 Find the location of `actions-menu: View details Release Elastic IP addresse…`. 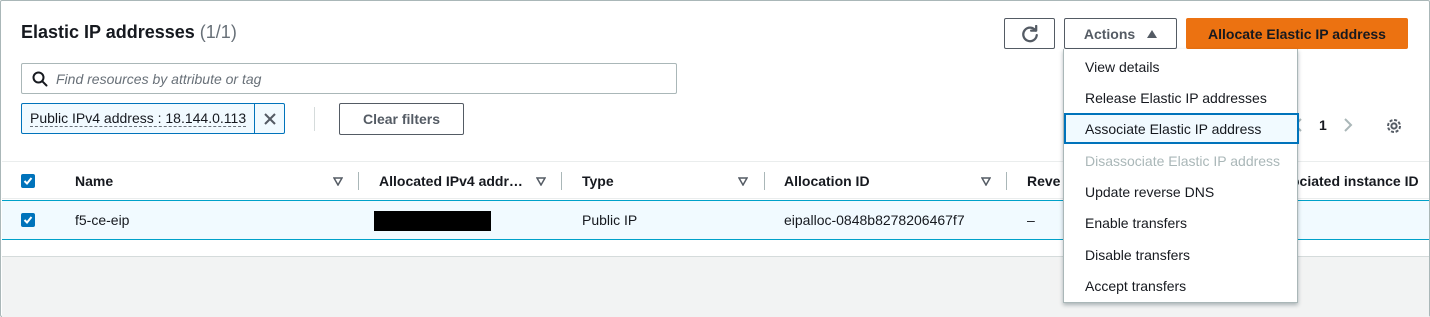

actions-menu: View details Release Elastic IP addresse… is located at coordinates (1181, 176).